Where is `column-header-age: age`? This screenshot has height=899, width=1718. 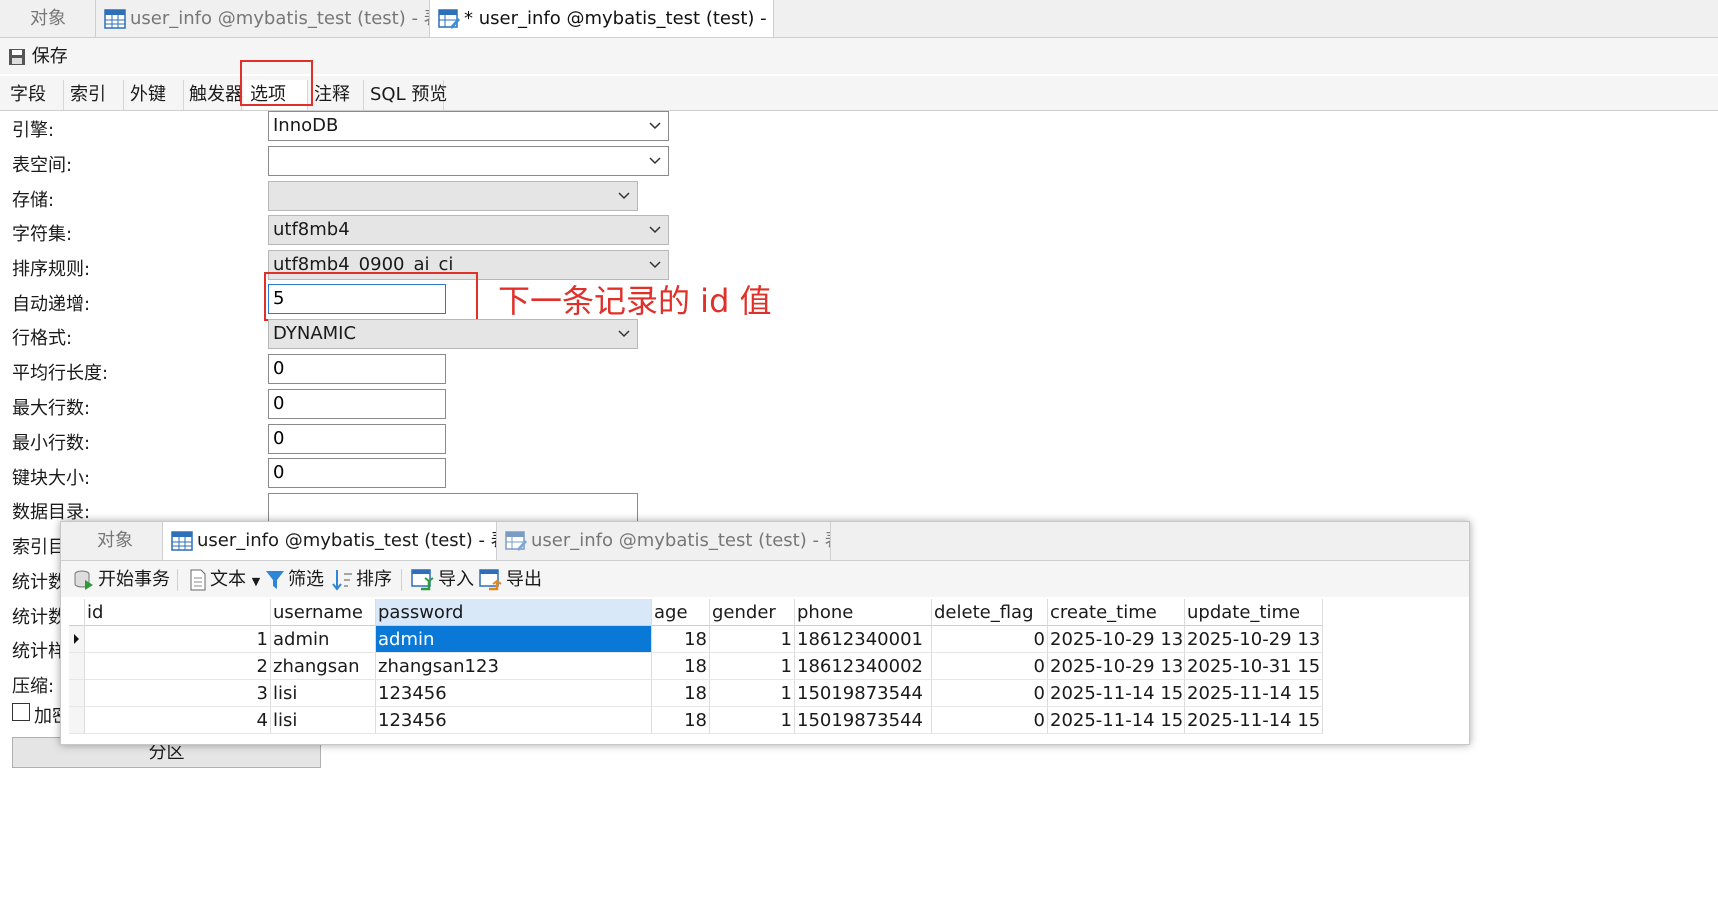 column-header-age: age is located at coordinates (681, 612).